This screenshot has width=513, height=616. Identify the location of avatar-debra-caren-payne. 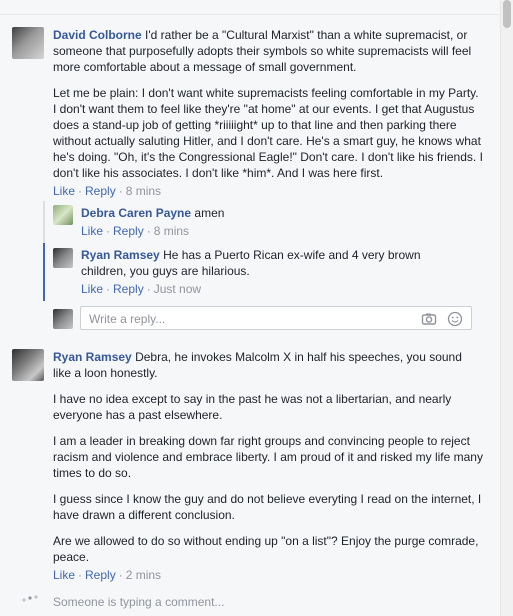
(63, 215).